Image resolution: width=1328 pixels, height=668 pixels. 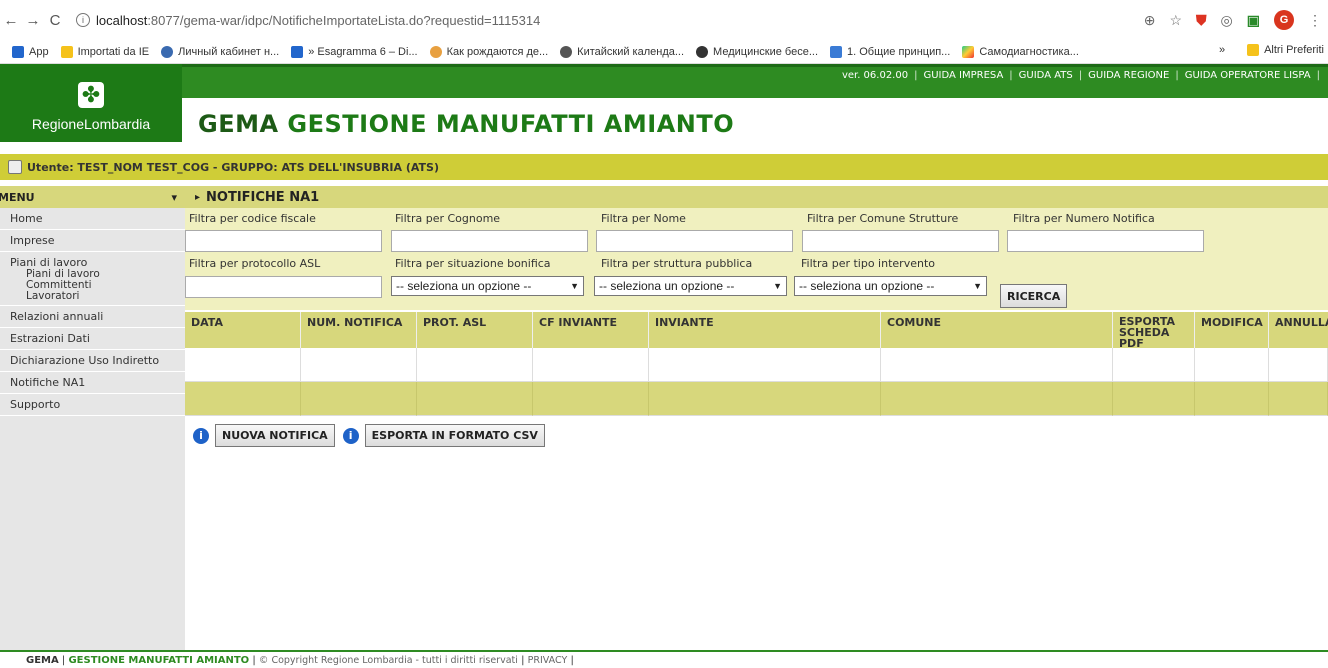 What do you see at coordinates (1222, 50) in the screenshot?
I see `bookmarks-more: »` at bounding box center [1222, 50].